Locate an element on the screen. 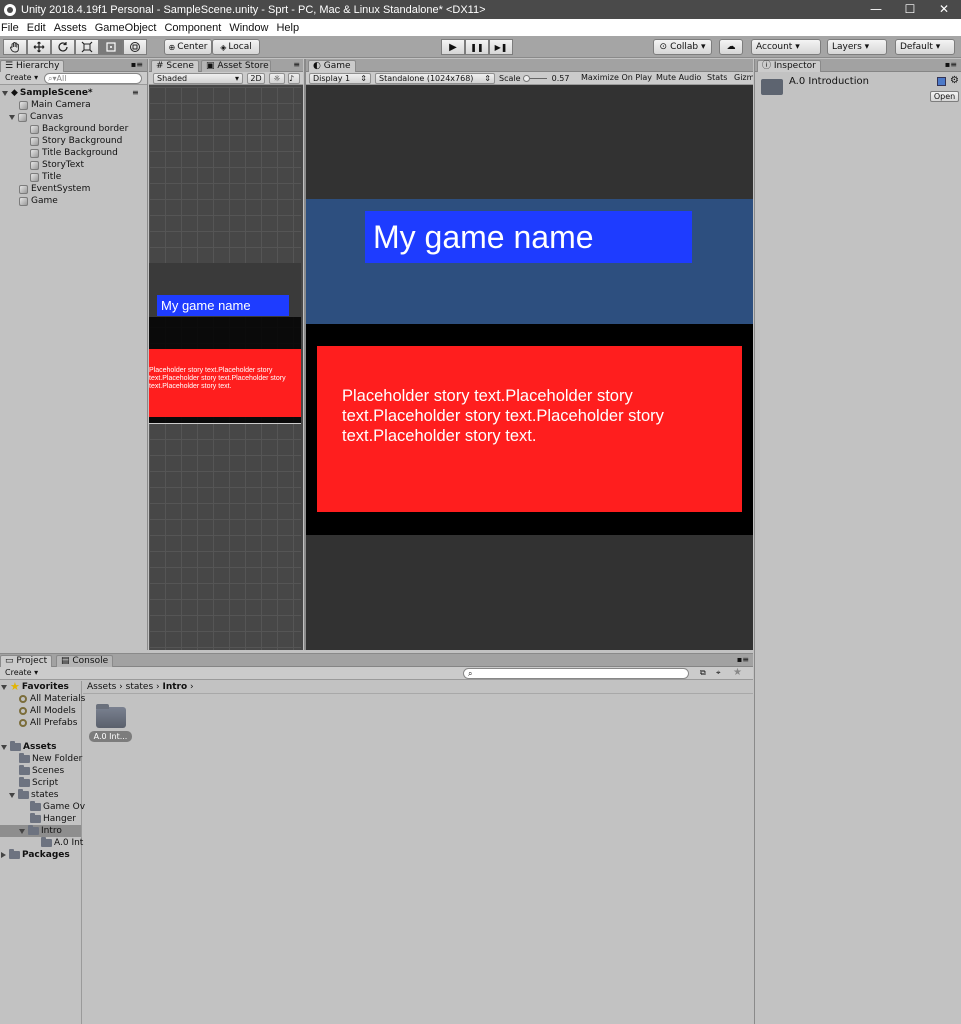  cloud-button: ☁ is located at coordinates (731, 47).